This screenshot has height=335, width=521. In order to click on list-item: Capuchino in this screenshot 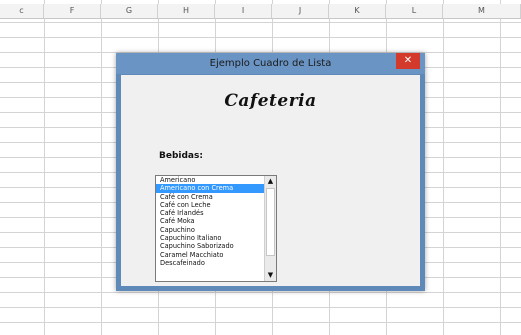, I will do `click(210, 230)`.